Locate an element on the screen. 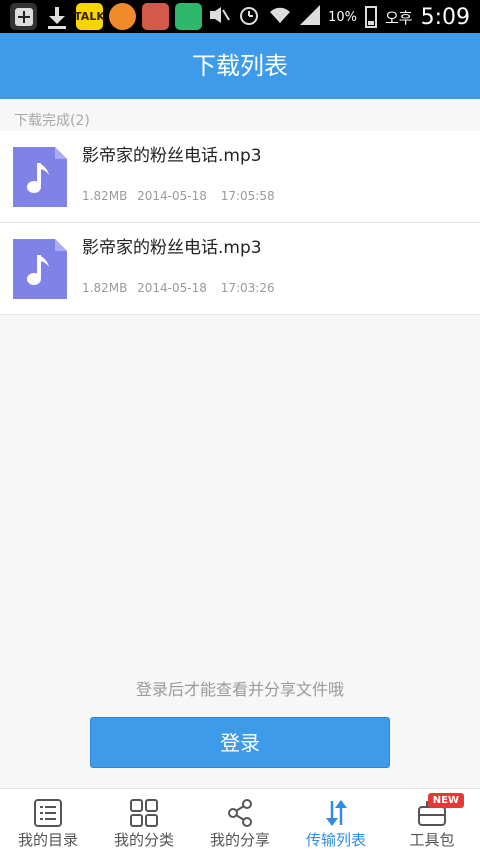 The width and height of the screenshot is (480, 853). wifi-icon is located at coordinates (280, 17).